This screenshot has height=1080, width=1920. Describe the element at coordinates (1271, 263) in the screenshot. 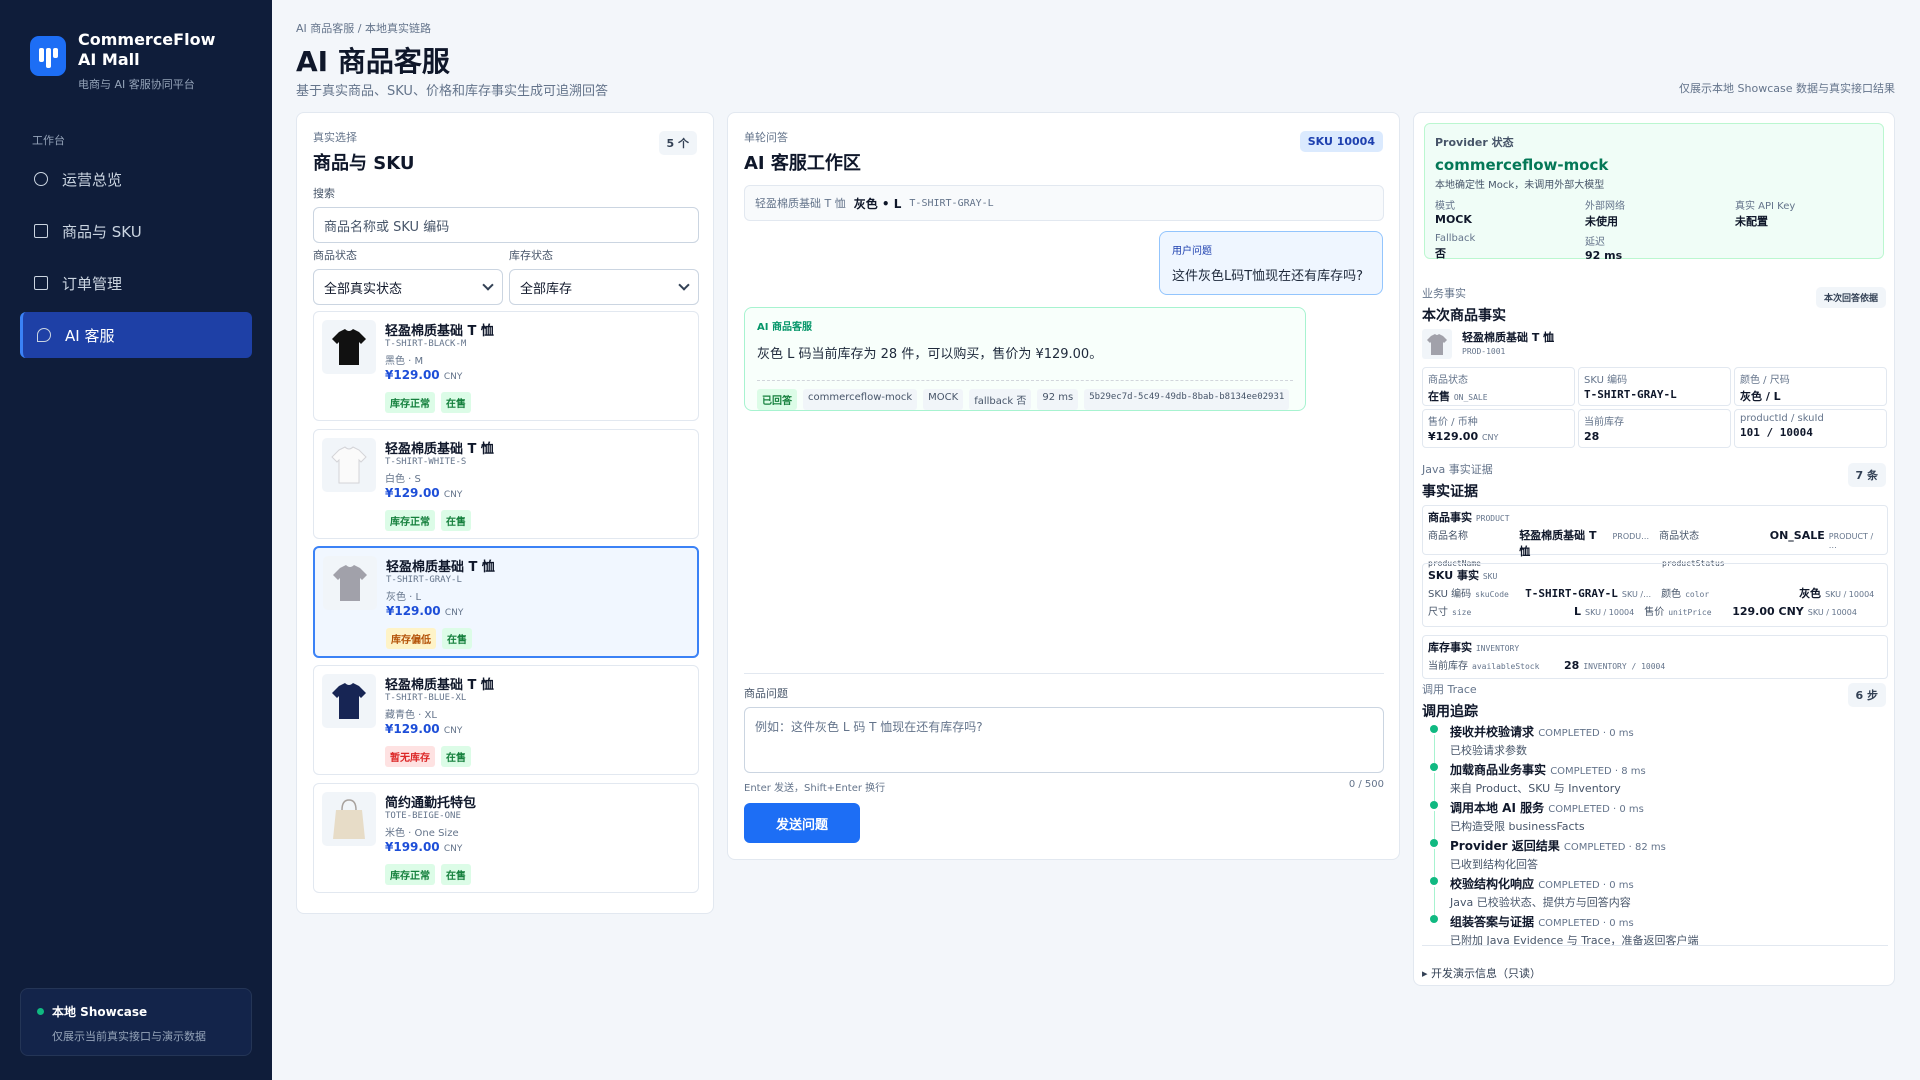

I see `user-message: 用户问题 这件灰色L码T恤现在还有库存吗?` at that location.